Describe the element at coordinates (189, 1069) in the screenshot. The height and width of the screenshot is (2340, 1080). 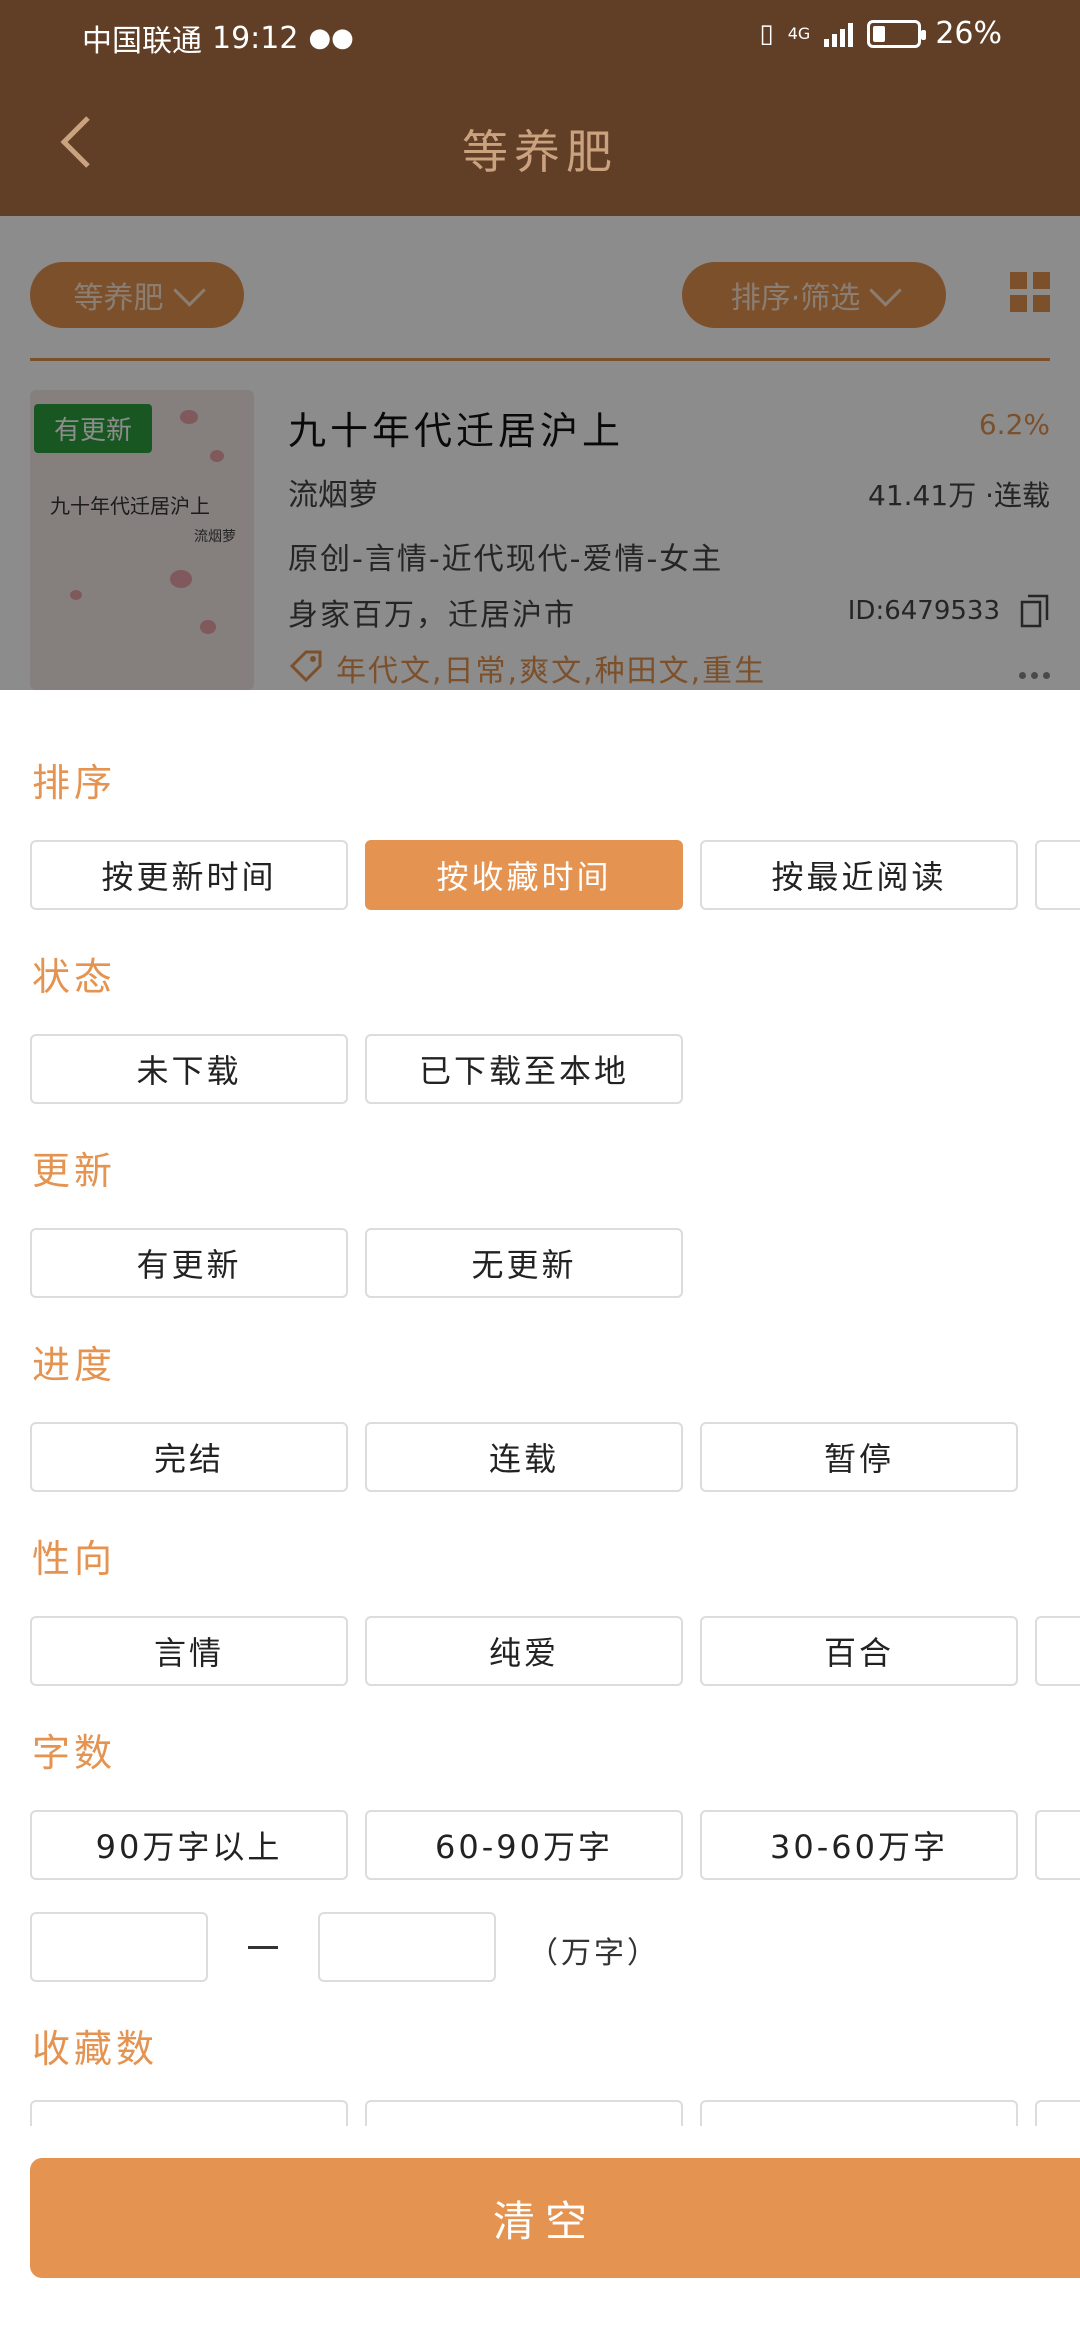
I see `status-option-not-downloaded: 未下载` at that location.